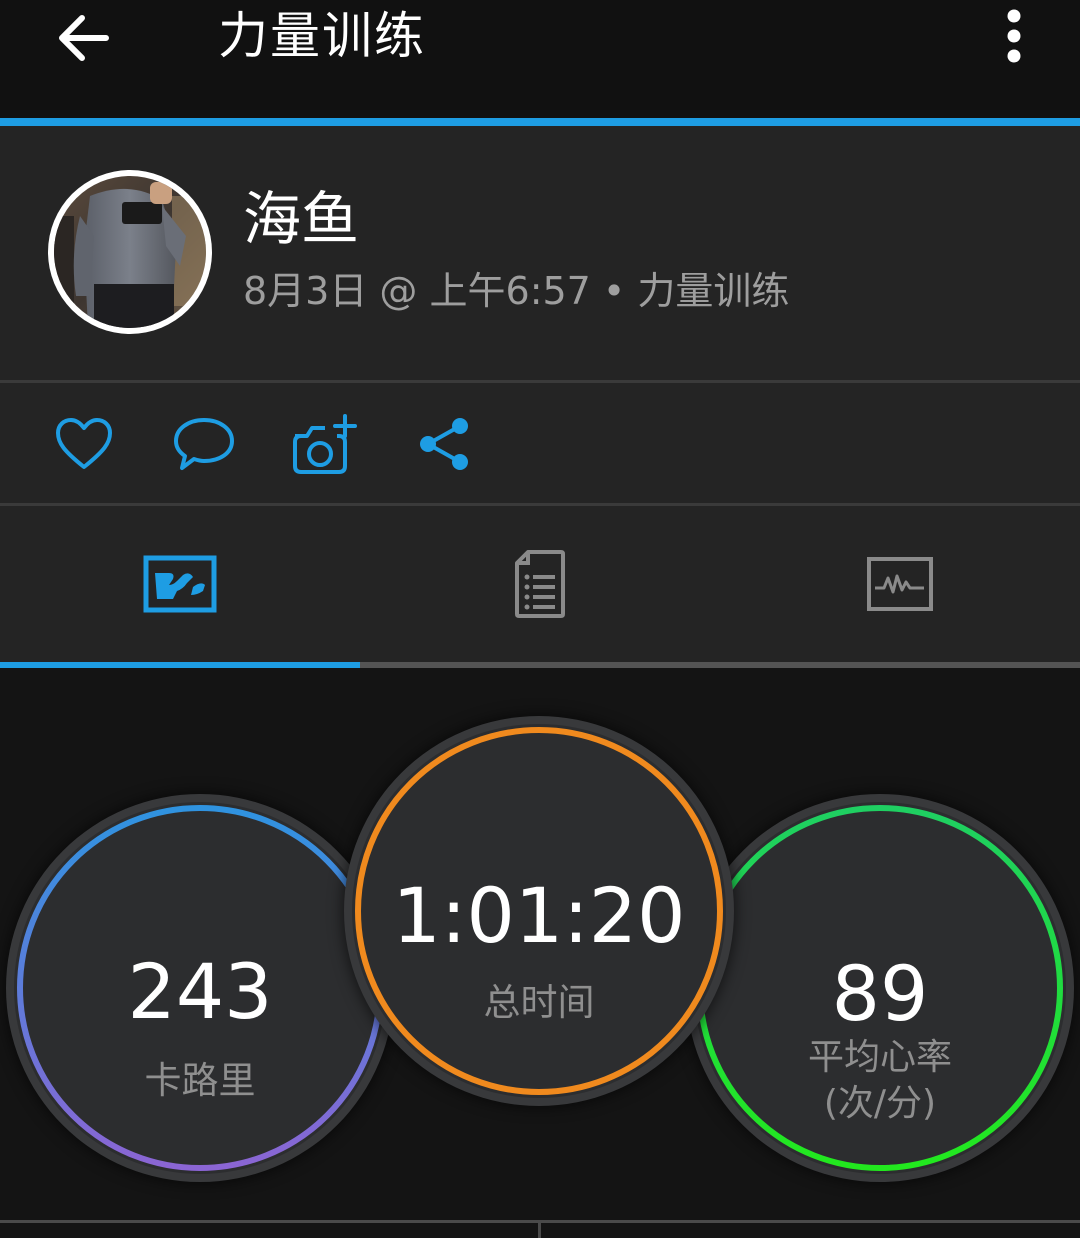 Image resolution: width=1080 pixels, height=1238 pixels. I want to click on calories-stat: 243 卡路里, so click(200, 988).